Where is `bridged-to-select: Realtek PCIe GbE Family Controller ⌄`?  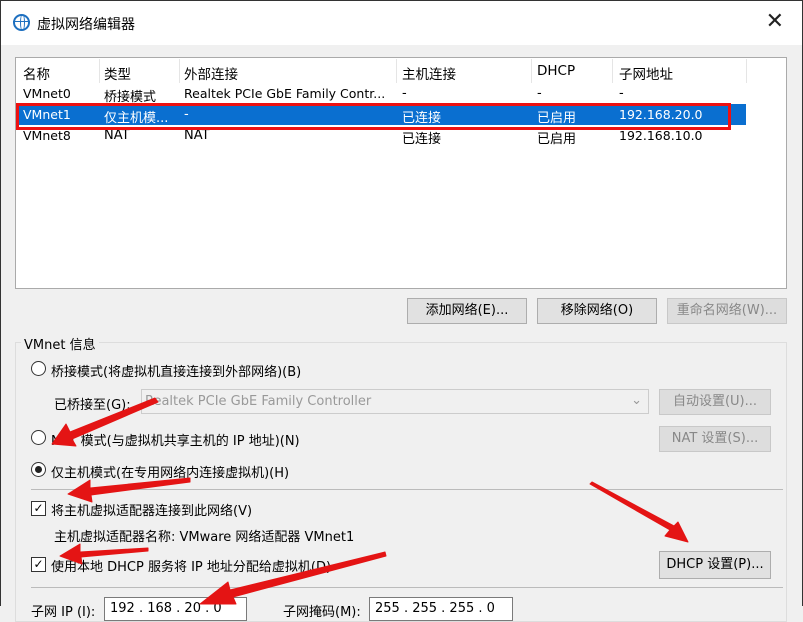
bridged-to-select: Realtek PCIe GbE Family Controller ⌄ is located at coordinates (395, 401).